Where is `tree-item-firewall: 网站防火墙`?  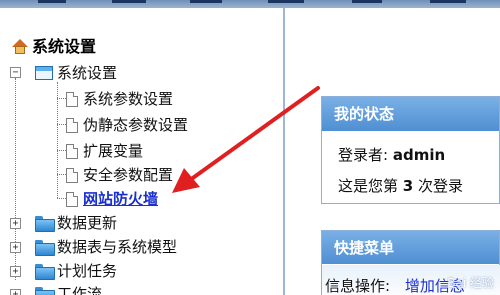
tree-item-firewall: 网站防火墙 is located at coordinates (112, 199).